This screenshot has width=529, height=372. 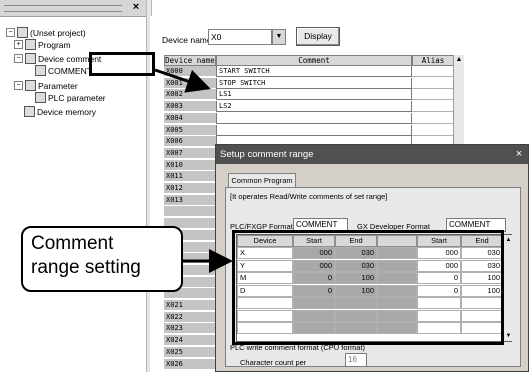 I want to click on callout-arrows, so click(x=193, y=170).